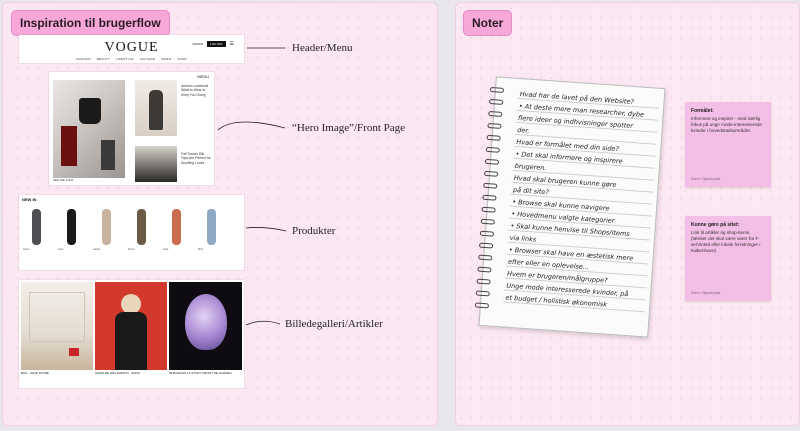 This screenshot has width=800, height=431. I want to click on note-text: der., so click(523, 130).